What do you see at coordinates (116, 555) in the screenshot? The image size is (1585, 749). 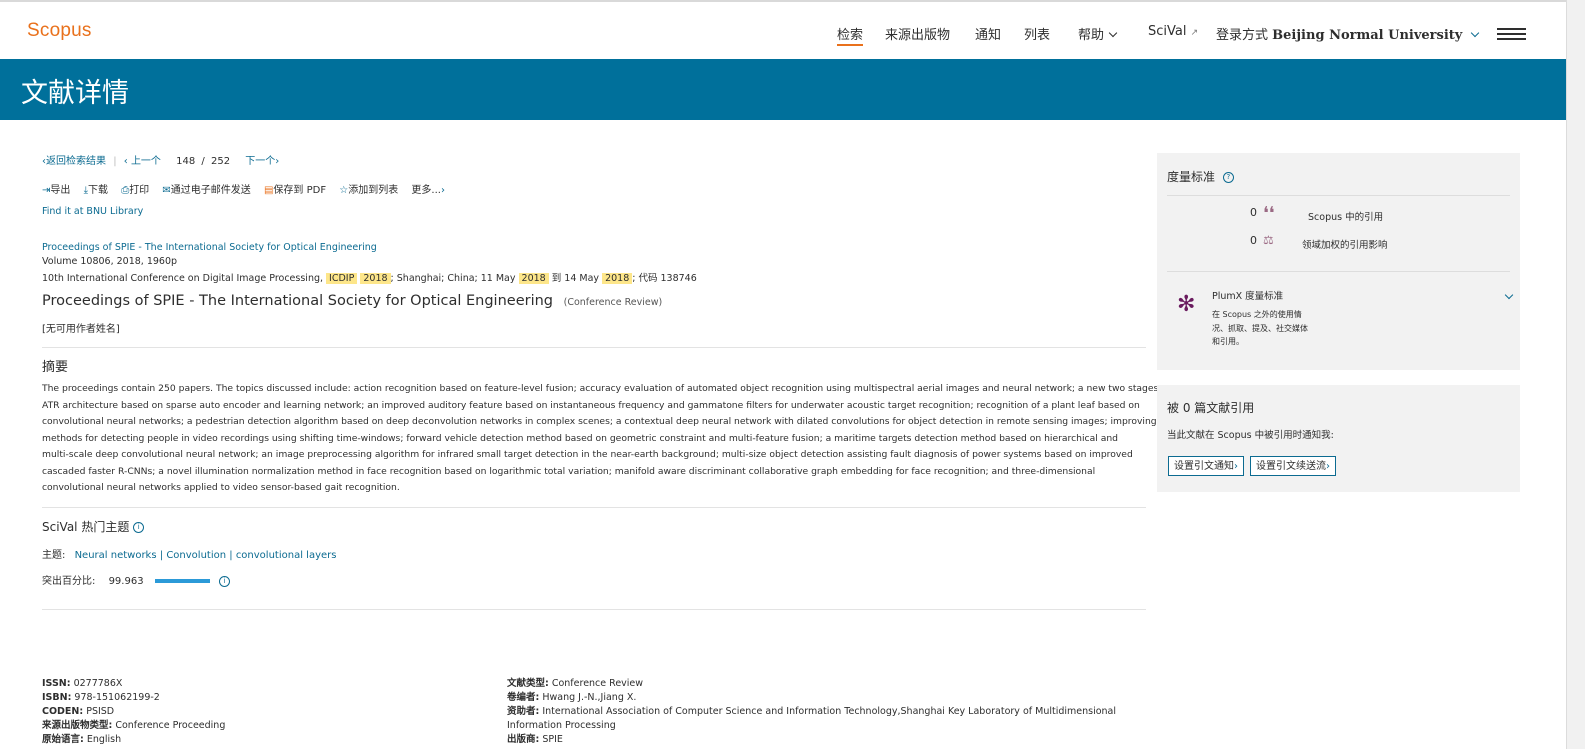 I see `topic-link: Neural networks` at bounding box center [116, 555].